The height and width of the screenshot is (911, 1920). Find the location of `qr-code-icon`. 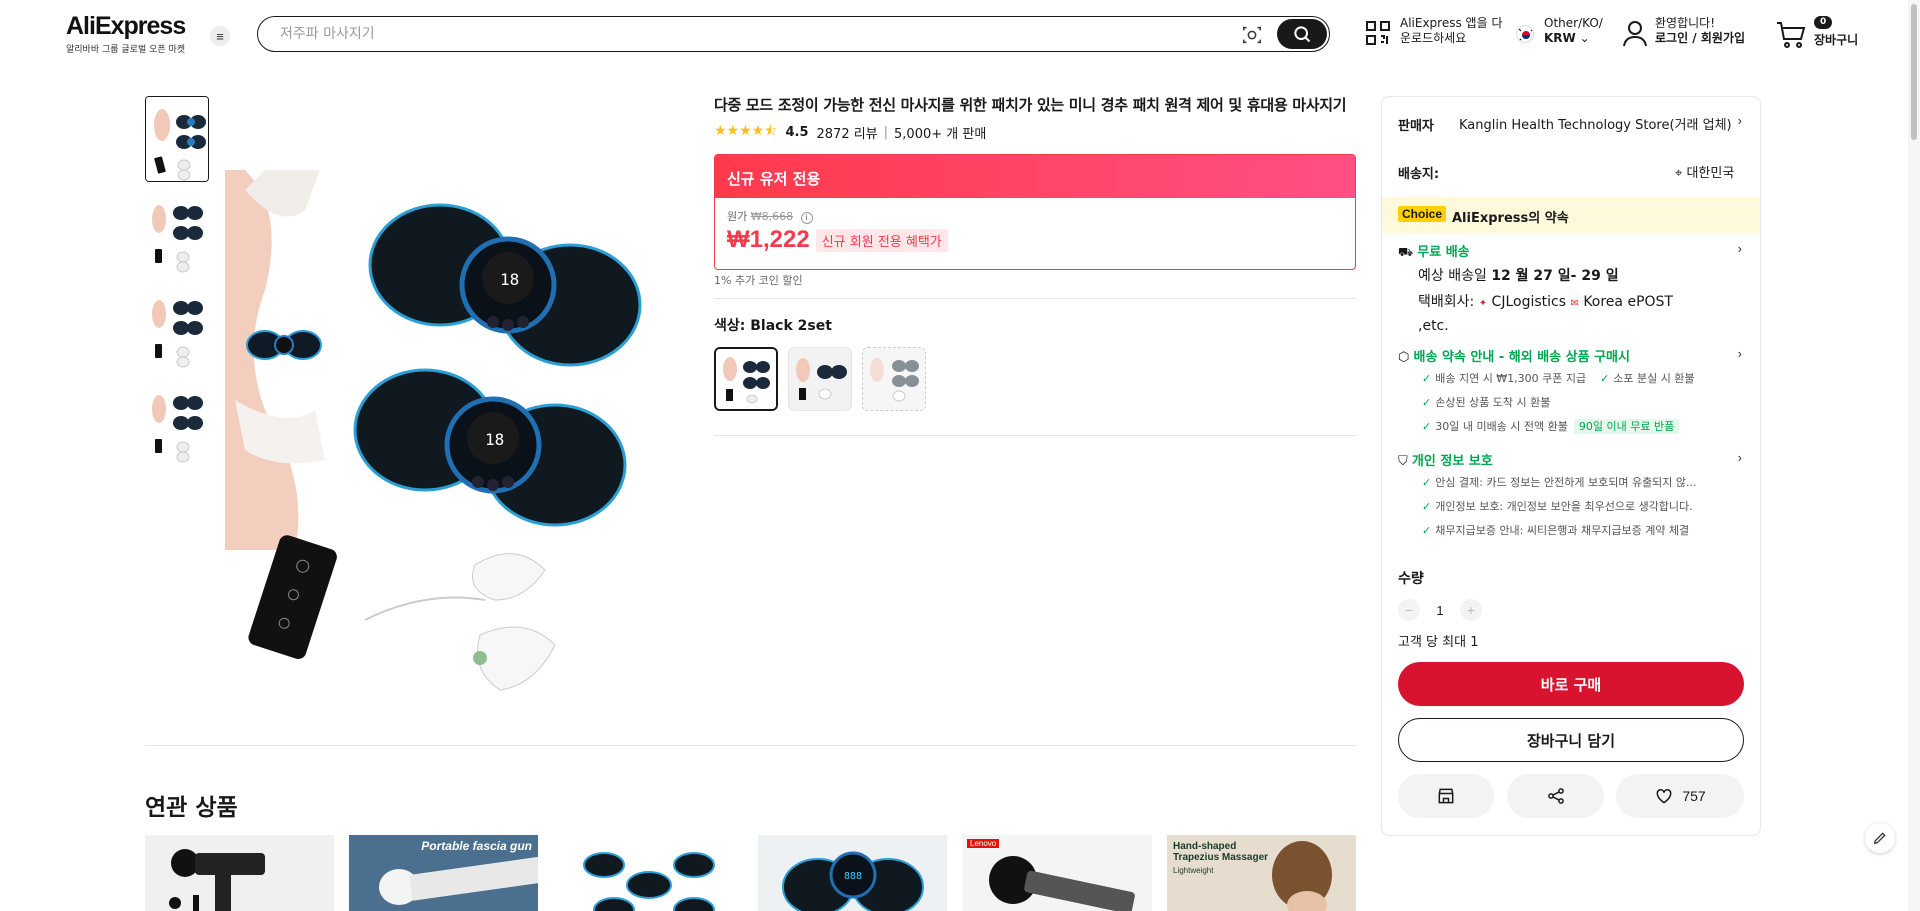

qr-code-icon is located at coordinates (1378, 33).